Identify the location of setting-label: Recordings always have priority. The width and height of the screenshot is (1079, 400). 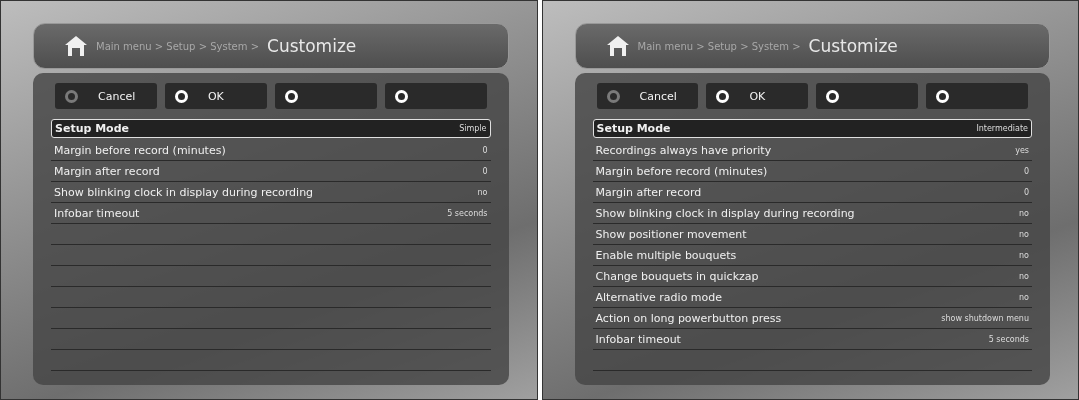
(683, 150).